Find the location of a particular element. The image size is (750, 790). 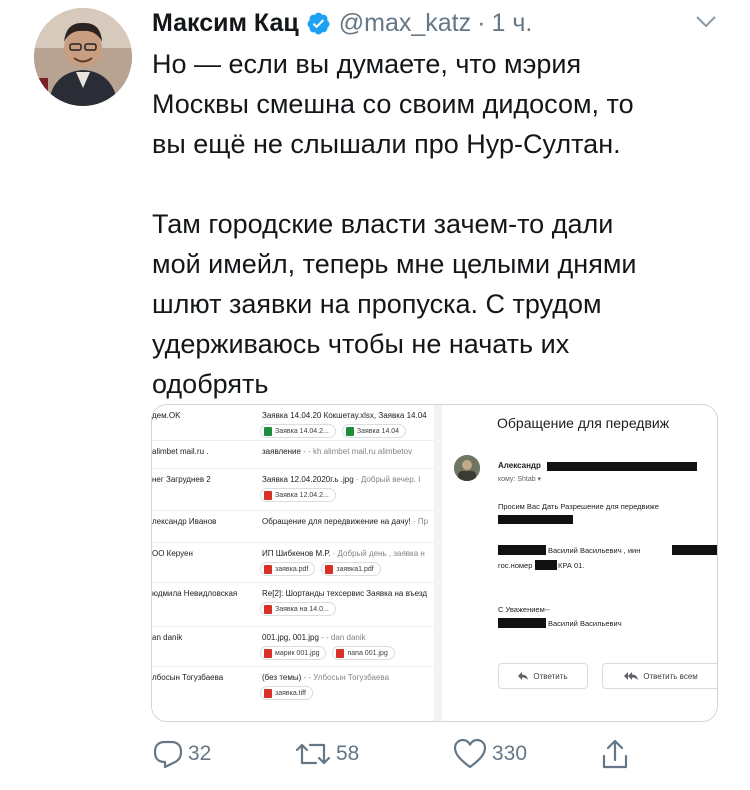

verified-badge-icon is located at coordinates (318, 23).